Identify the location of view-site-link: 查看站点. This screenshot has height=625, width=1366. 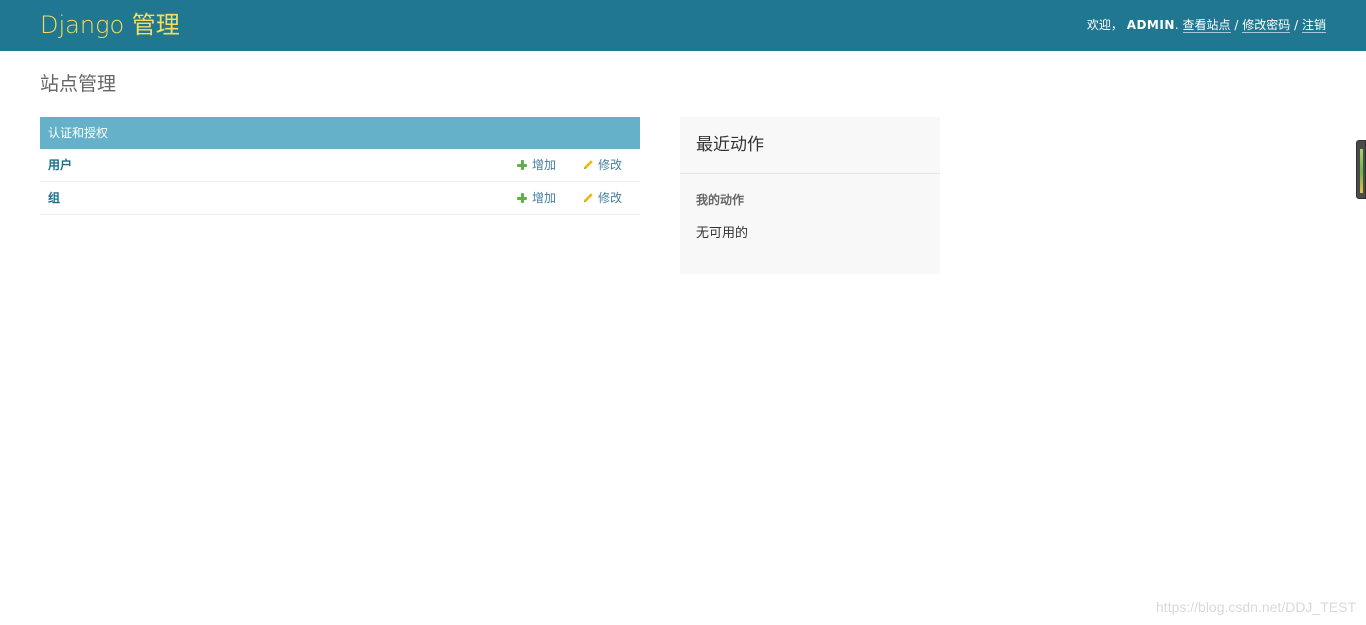
(1206, 25).